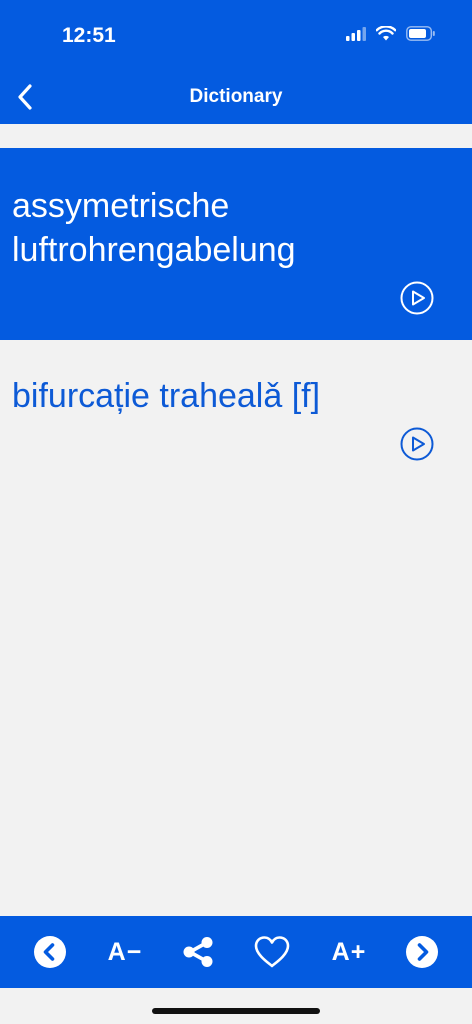  What do you see at coordinates (236, 952) in the screenshot?
I see `bottom-toolbar: A− A+` at bounding box center [236, 952].